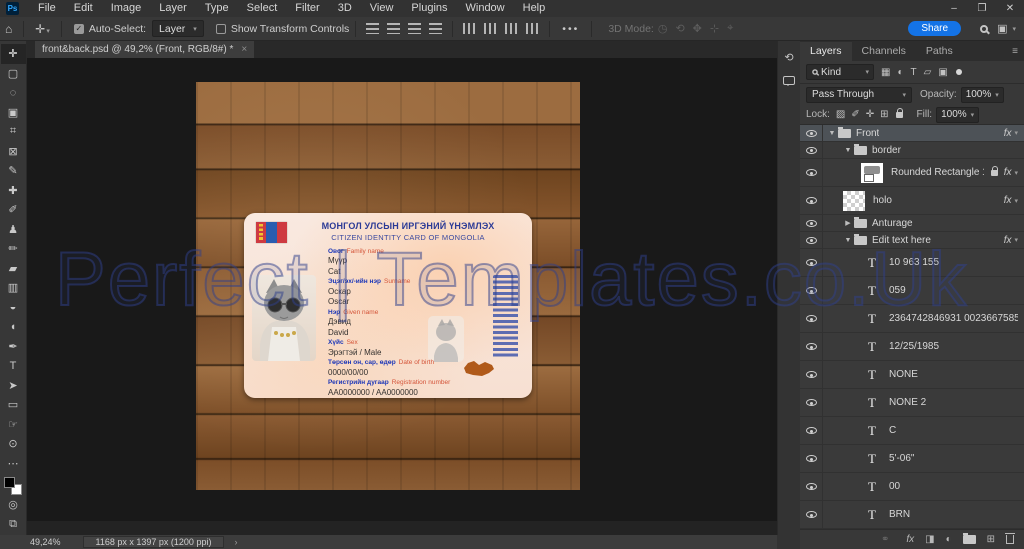 The height and width of the screenshot is (549, 1024). I want to click on menu-filter: Filter, so click(307, 8).